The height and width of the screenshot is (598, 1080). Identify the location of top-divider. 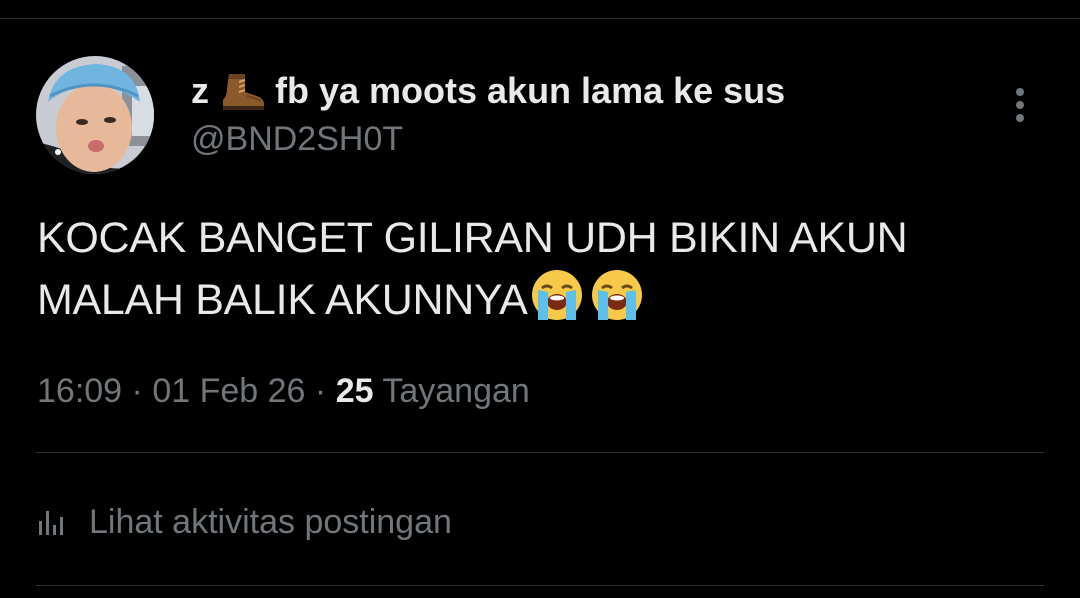
(540, 18).